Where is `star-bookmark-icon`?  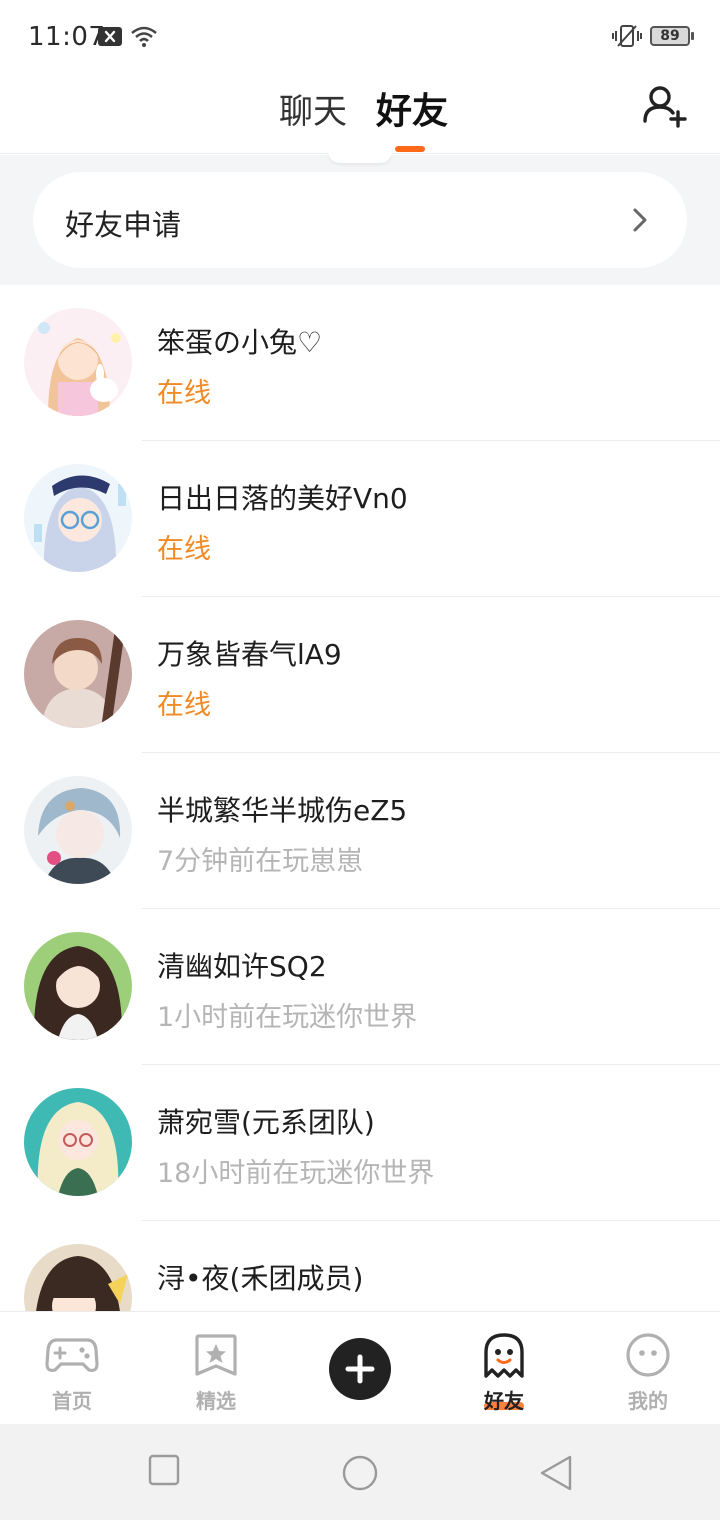 star-bookmark-icon is located at coordinates (216, 1355).